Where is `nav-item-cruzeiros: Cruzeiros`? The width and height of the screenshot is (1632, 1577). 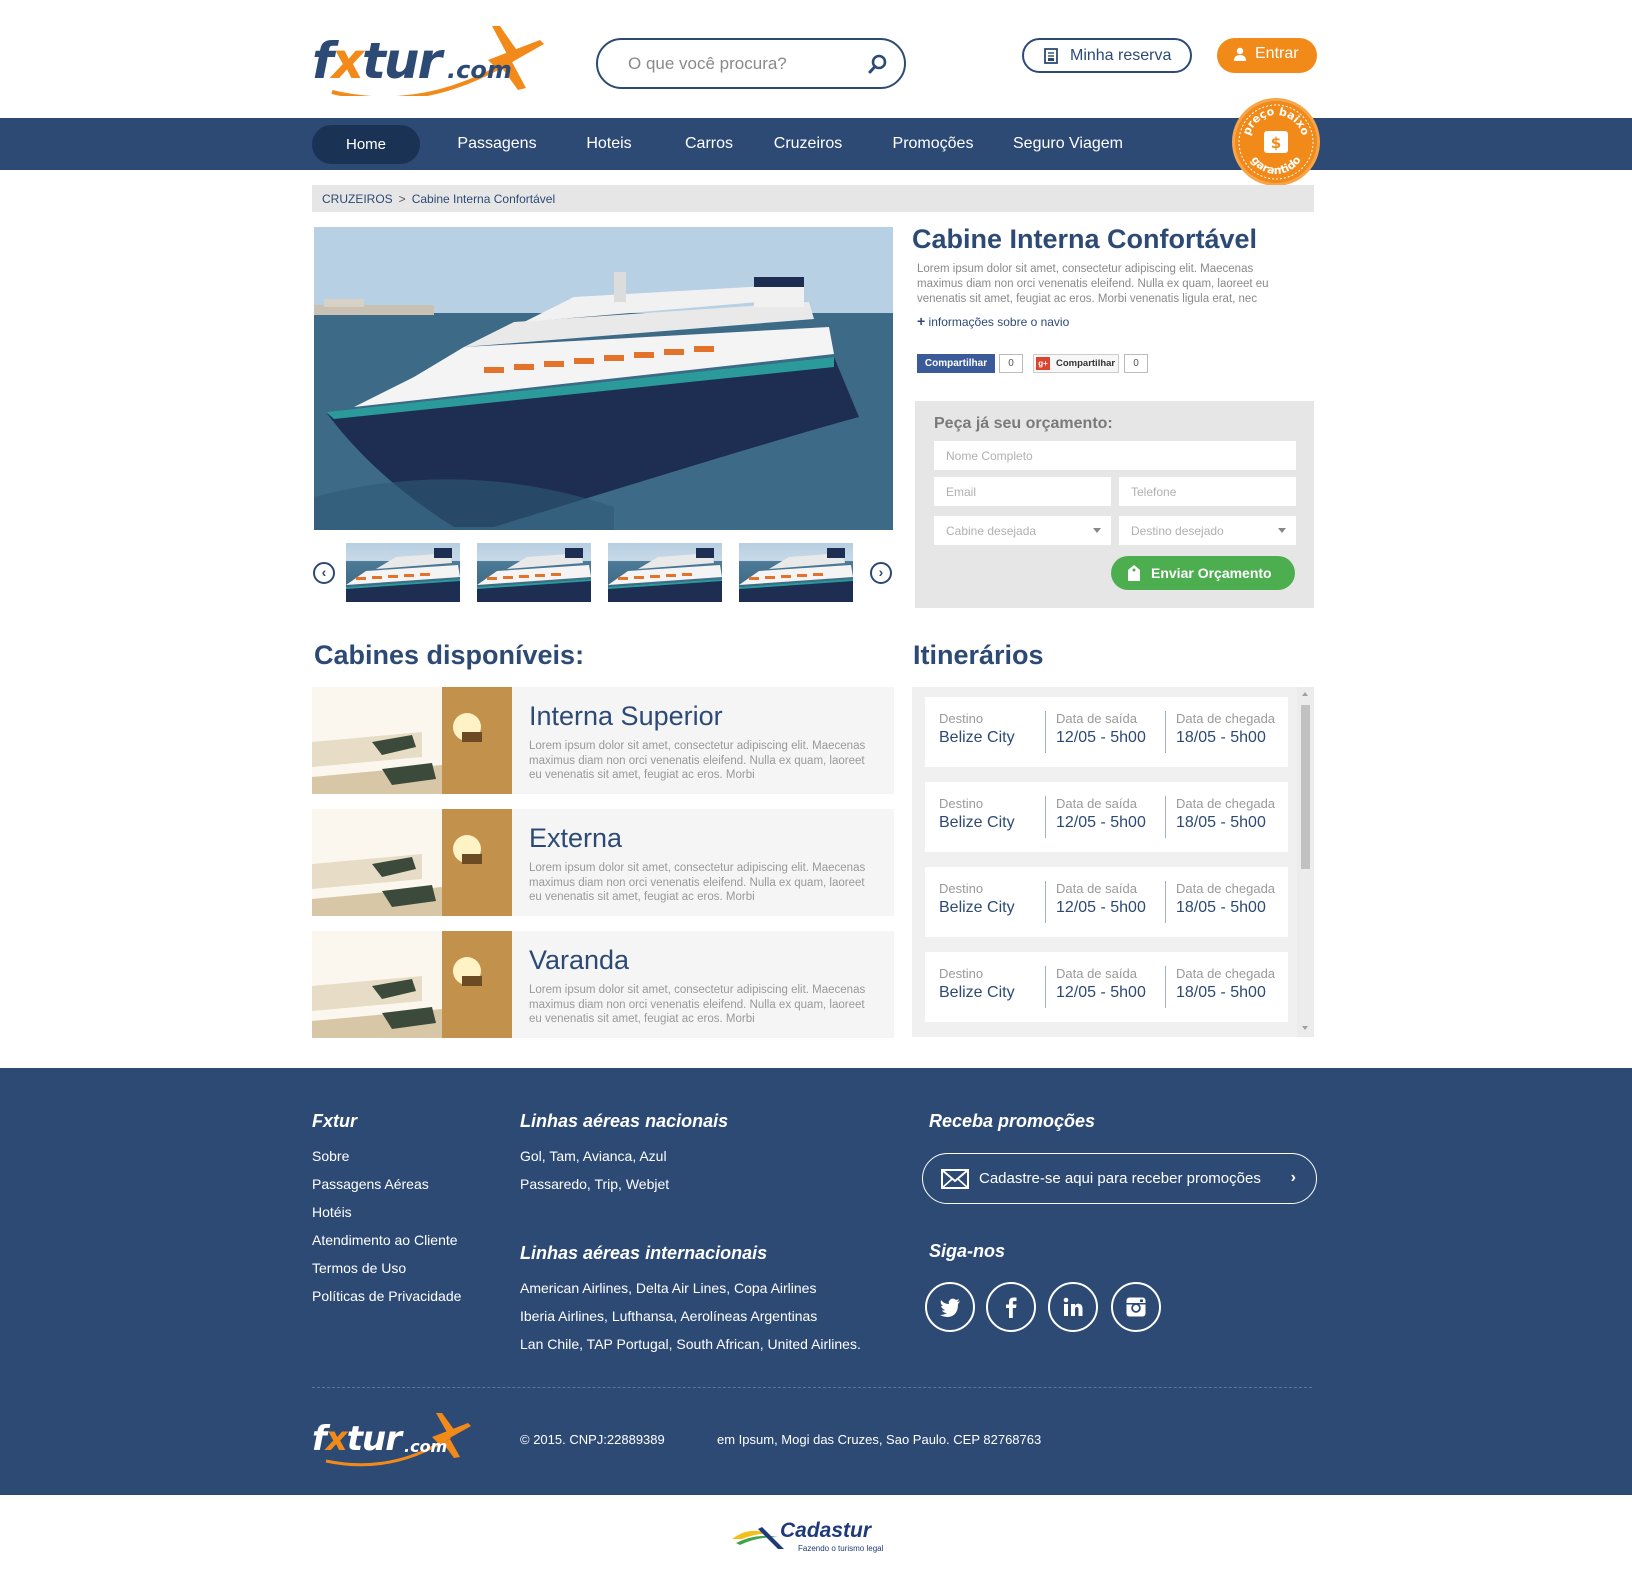 nav-item-cruzeiros: Cruzeiros is located at coordinates (808, 144).